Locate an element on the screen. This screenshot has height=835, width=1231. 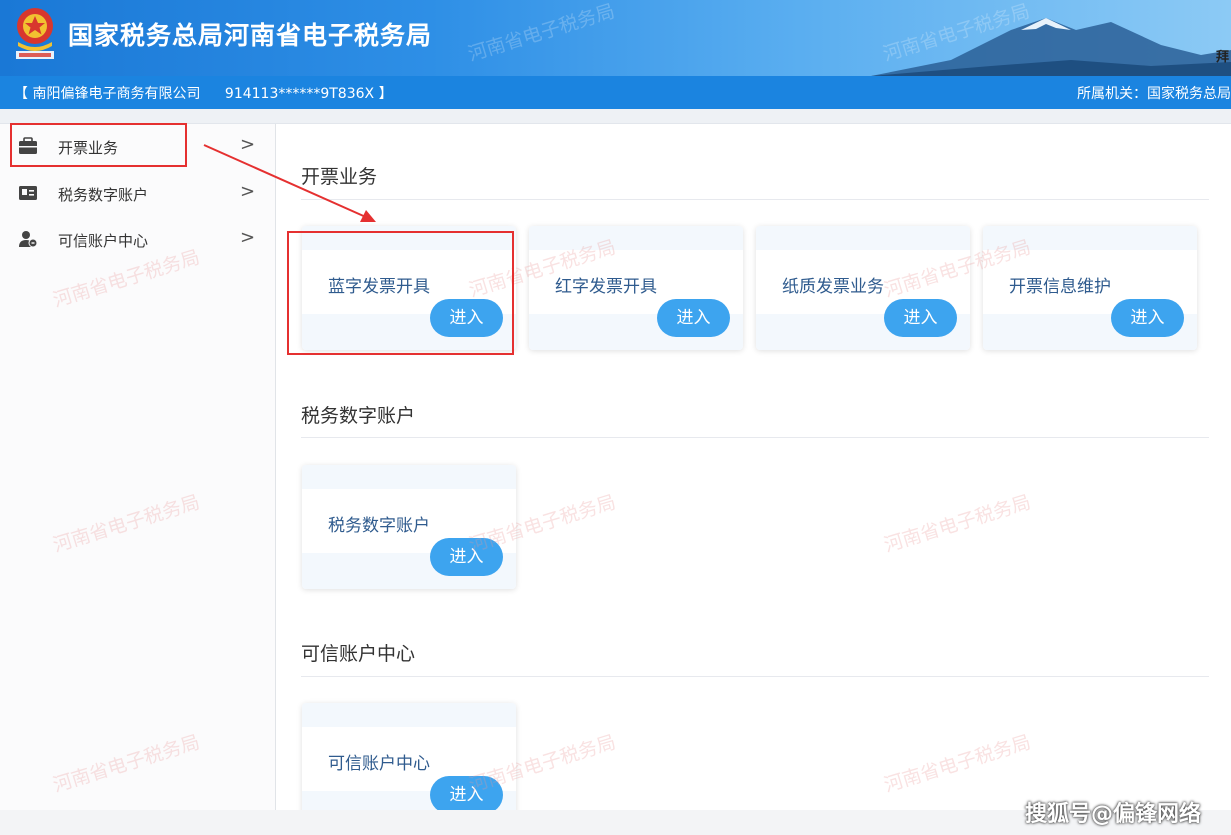
card-invoice-info: 开票信息维护 进入 is located at coordinates (1090, 288).